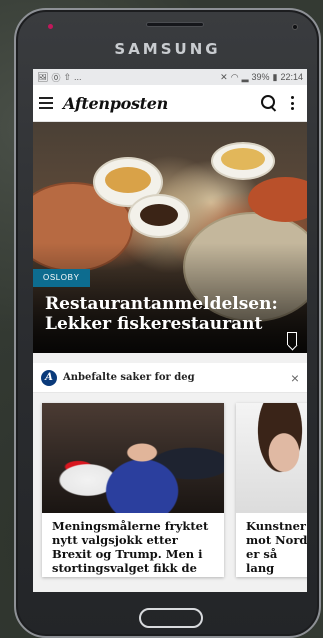 The height and width of the screenshot is (638, 323). I want to click on card-headline: Kunstner mot Nord er så lang virkeligh, so click(276, 548).